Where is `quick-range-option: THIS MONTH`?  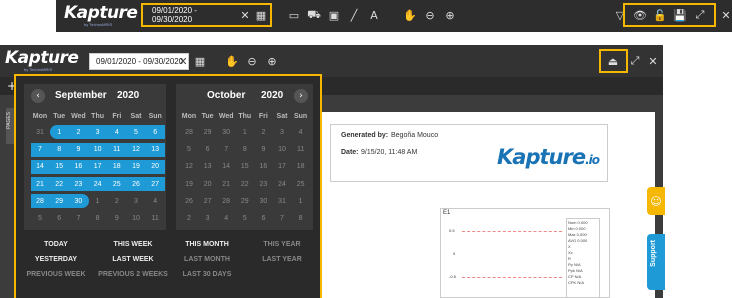
quick-range-option: THIS MONTH is located at coordinates (207, 244).